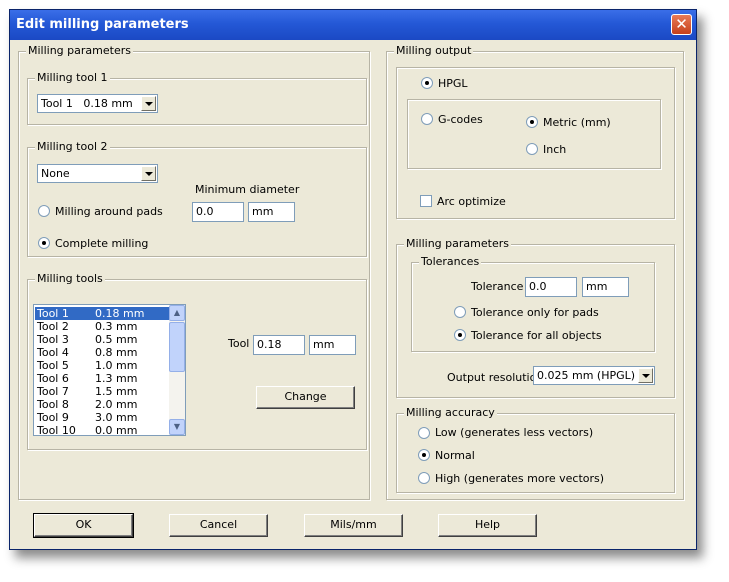  What do you see at coordinates (53, 352) in the screenshot?
I see `tool-name: Tool 4` at bounding box center [53, 352].